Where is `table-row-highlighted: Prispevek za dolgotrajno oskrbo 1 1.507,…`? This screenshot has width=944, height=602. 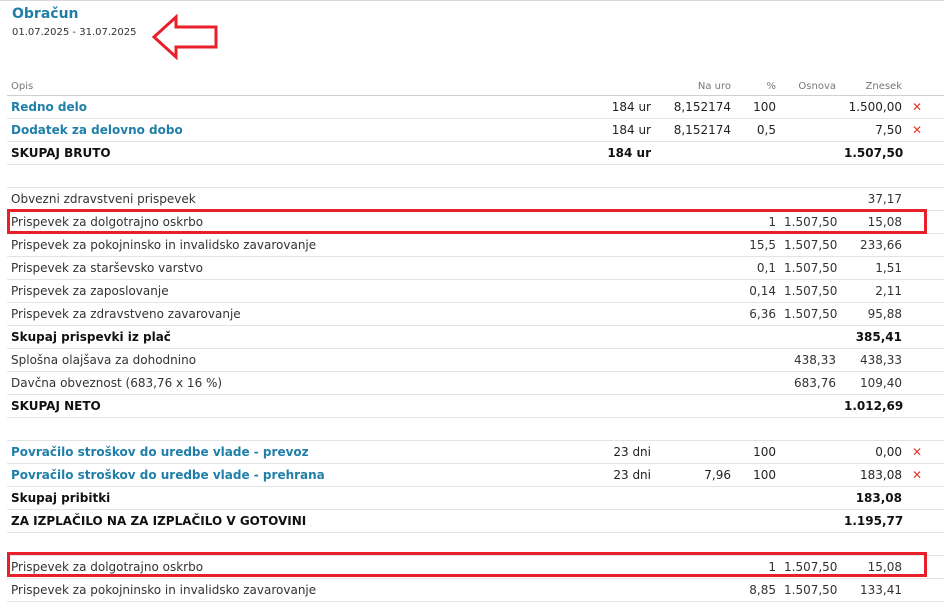 table-row-highlighted: Prispevek za dolgotrajno oskrbo 1 1.507,… is located at coordinates (475, 567).